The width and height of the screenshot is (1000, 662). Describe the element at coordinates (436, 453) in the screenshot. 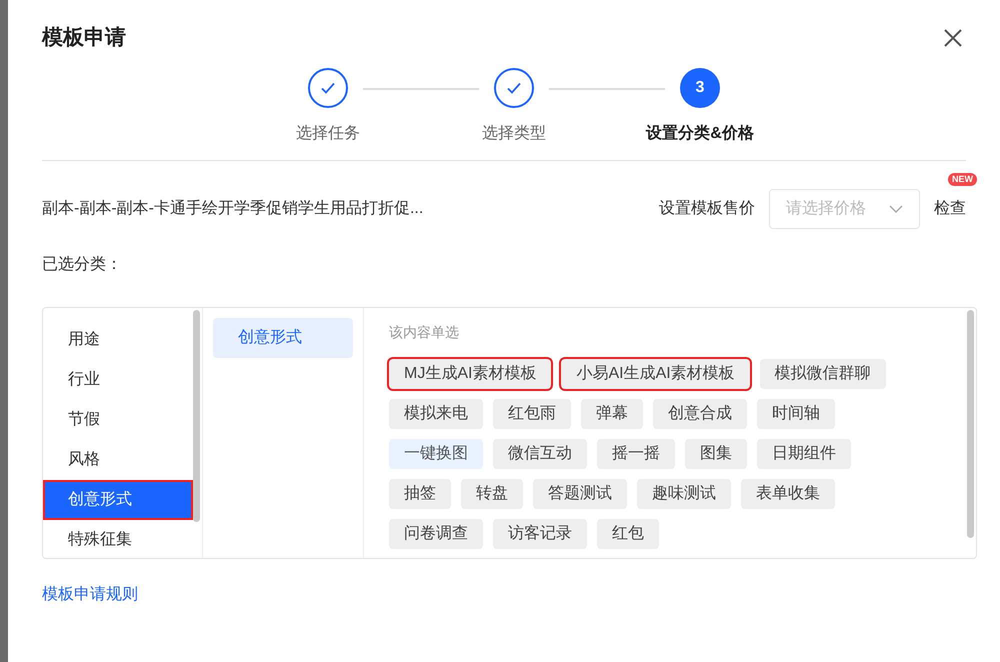

I see `tag-chip: 一键换图` at that location.